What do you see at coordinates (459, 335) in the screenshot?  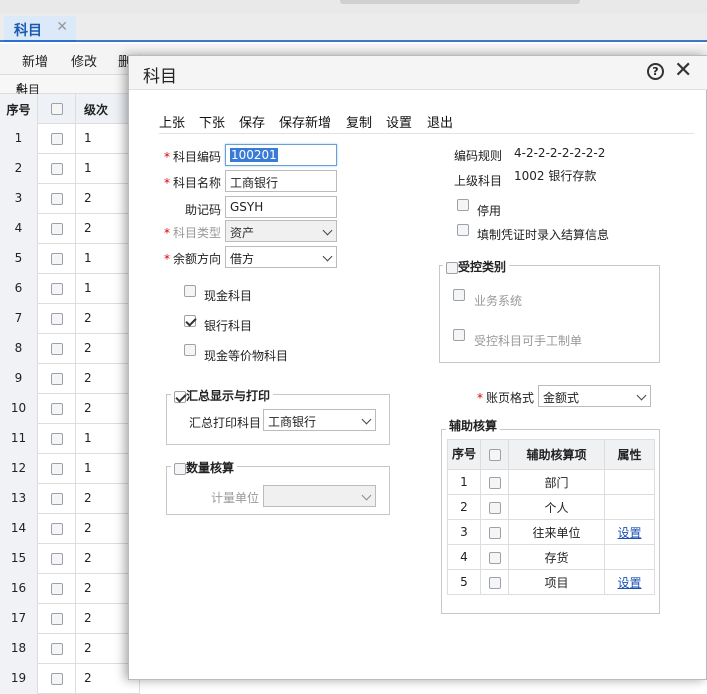 I see `manual-checkbox` at bounding box center [459, 335].